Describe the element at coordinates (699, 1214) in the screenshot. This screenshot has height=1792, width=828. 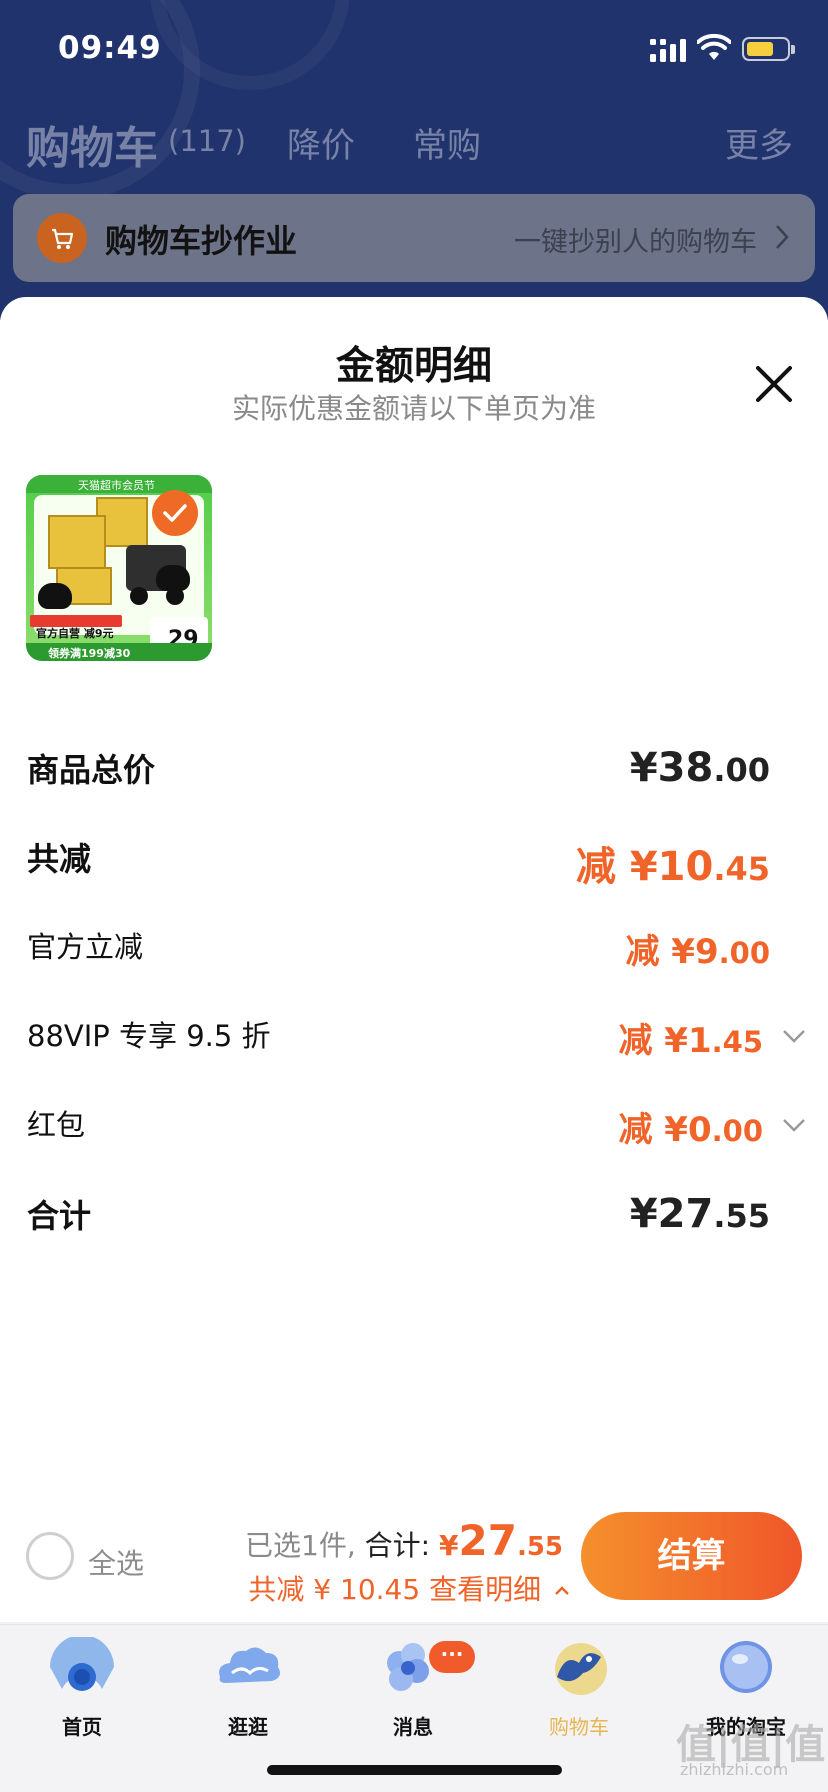
I see `row-value: ¥27.55` at that location.